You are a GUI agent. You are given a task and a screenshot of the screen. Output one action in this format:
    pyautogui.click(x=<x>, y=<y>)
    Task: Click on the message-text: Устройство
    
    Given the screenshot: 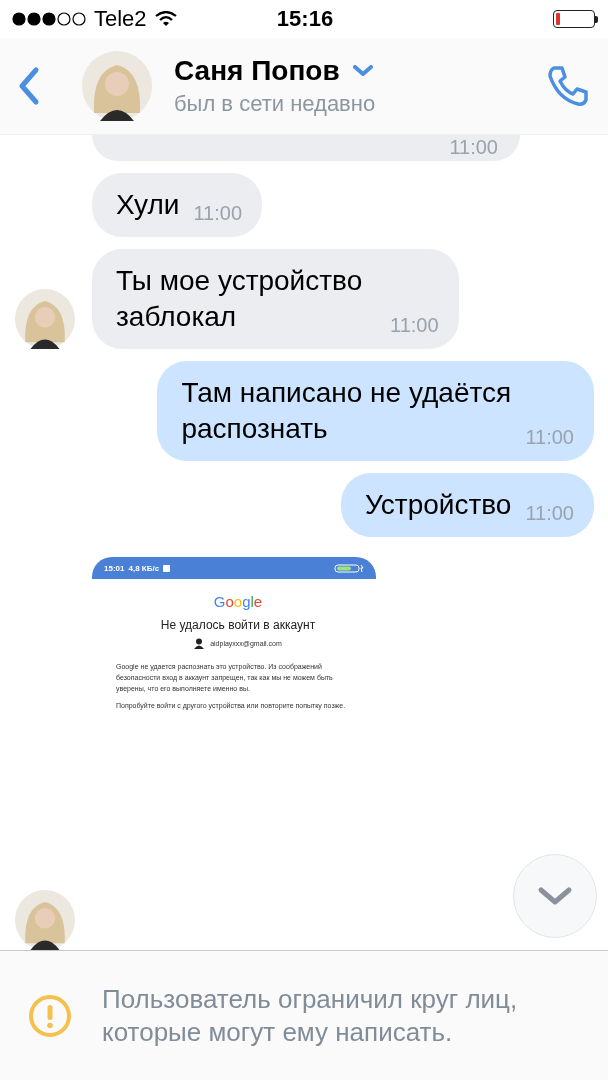 What is the action you would take?
    pyautogui.click(x=438, y=505)
    